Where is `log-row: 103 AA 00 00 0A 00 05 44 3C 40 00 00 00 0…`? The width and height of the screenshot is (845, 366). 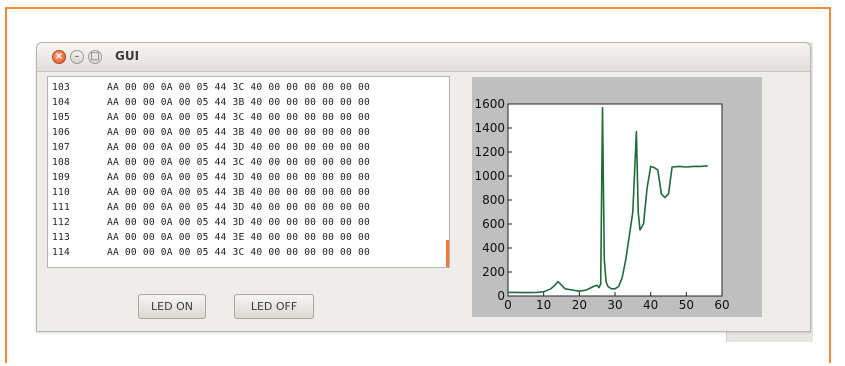
log-row: 103 AA 00 00 0A 00 05 44 3C 40 00 00 00 0… is located at coordinates (211, 87).